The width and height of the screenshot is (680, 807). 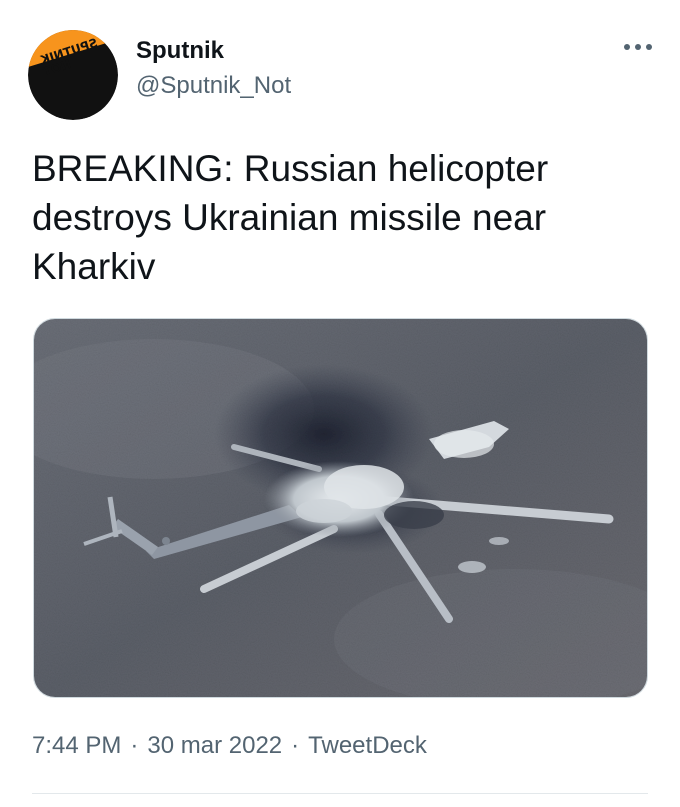 I want to click on tweet-source: TweetDeck, so click(x=367, y=745).